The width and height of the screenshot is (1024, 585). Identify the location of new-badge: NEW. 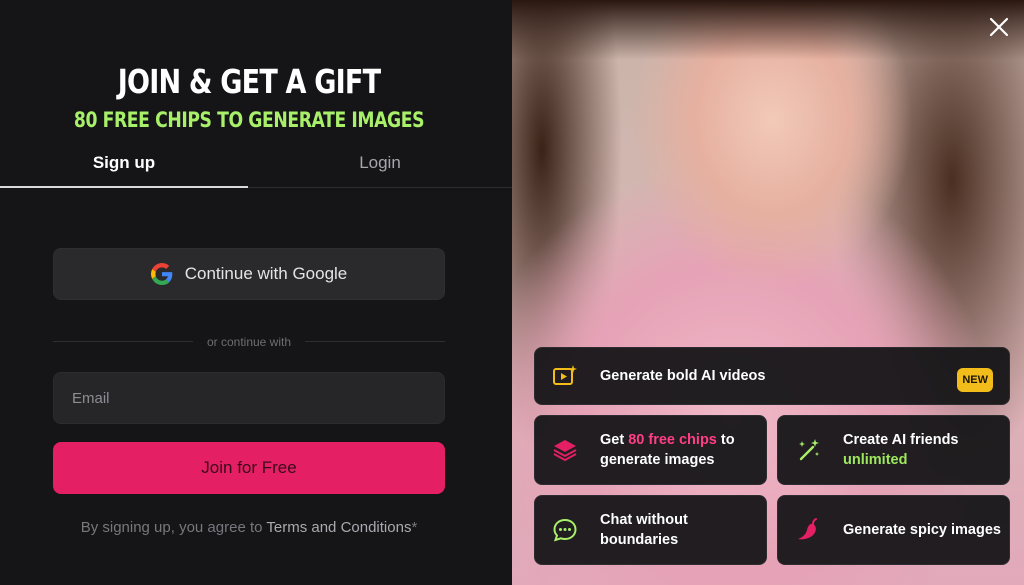
(975, 380).